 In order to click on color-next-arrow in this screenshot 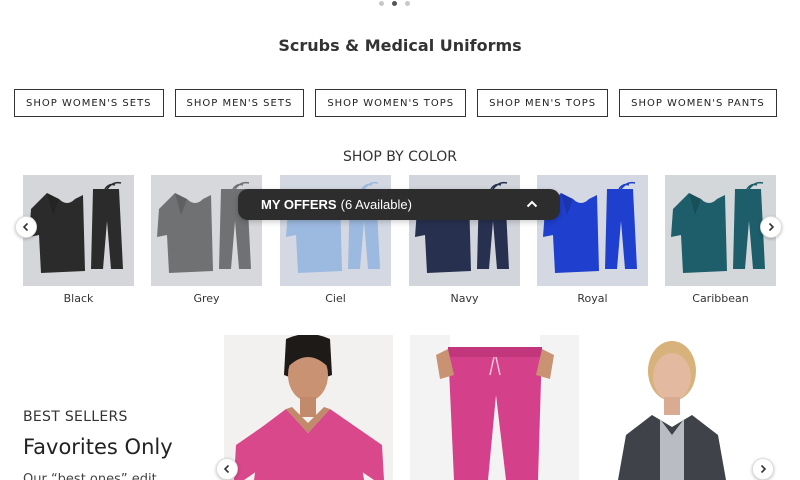, I will do `click(771, 227)`.